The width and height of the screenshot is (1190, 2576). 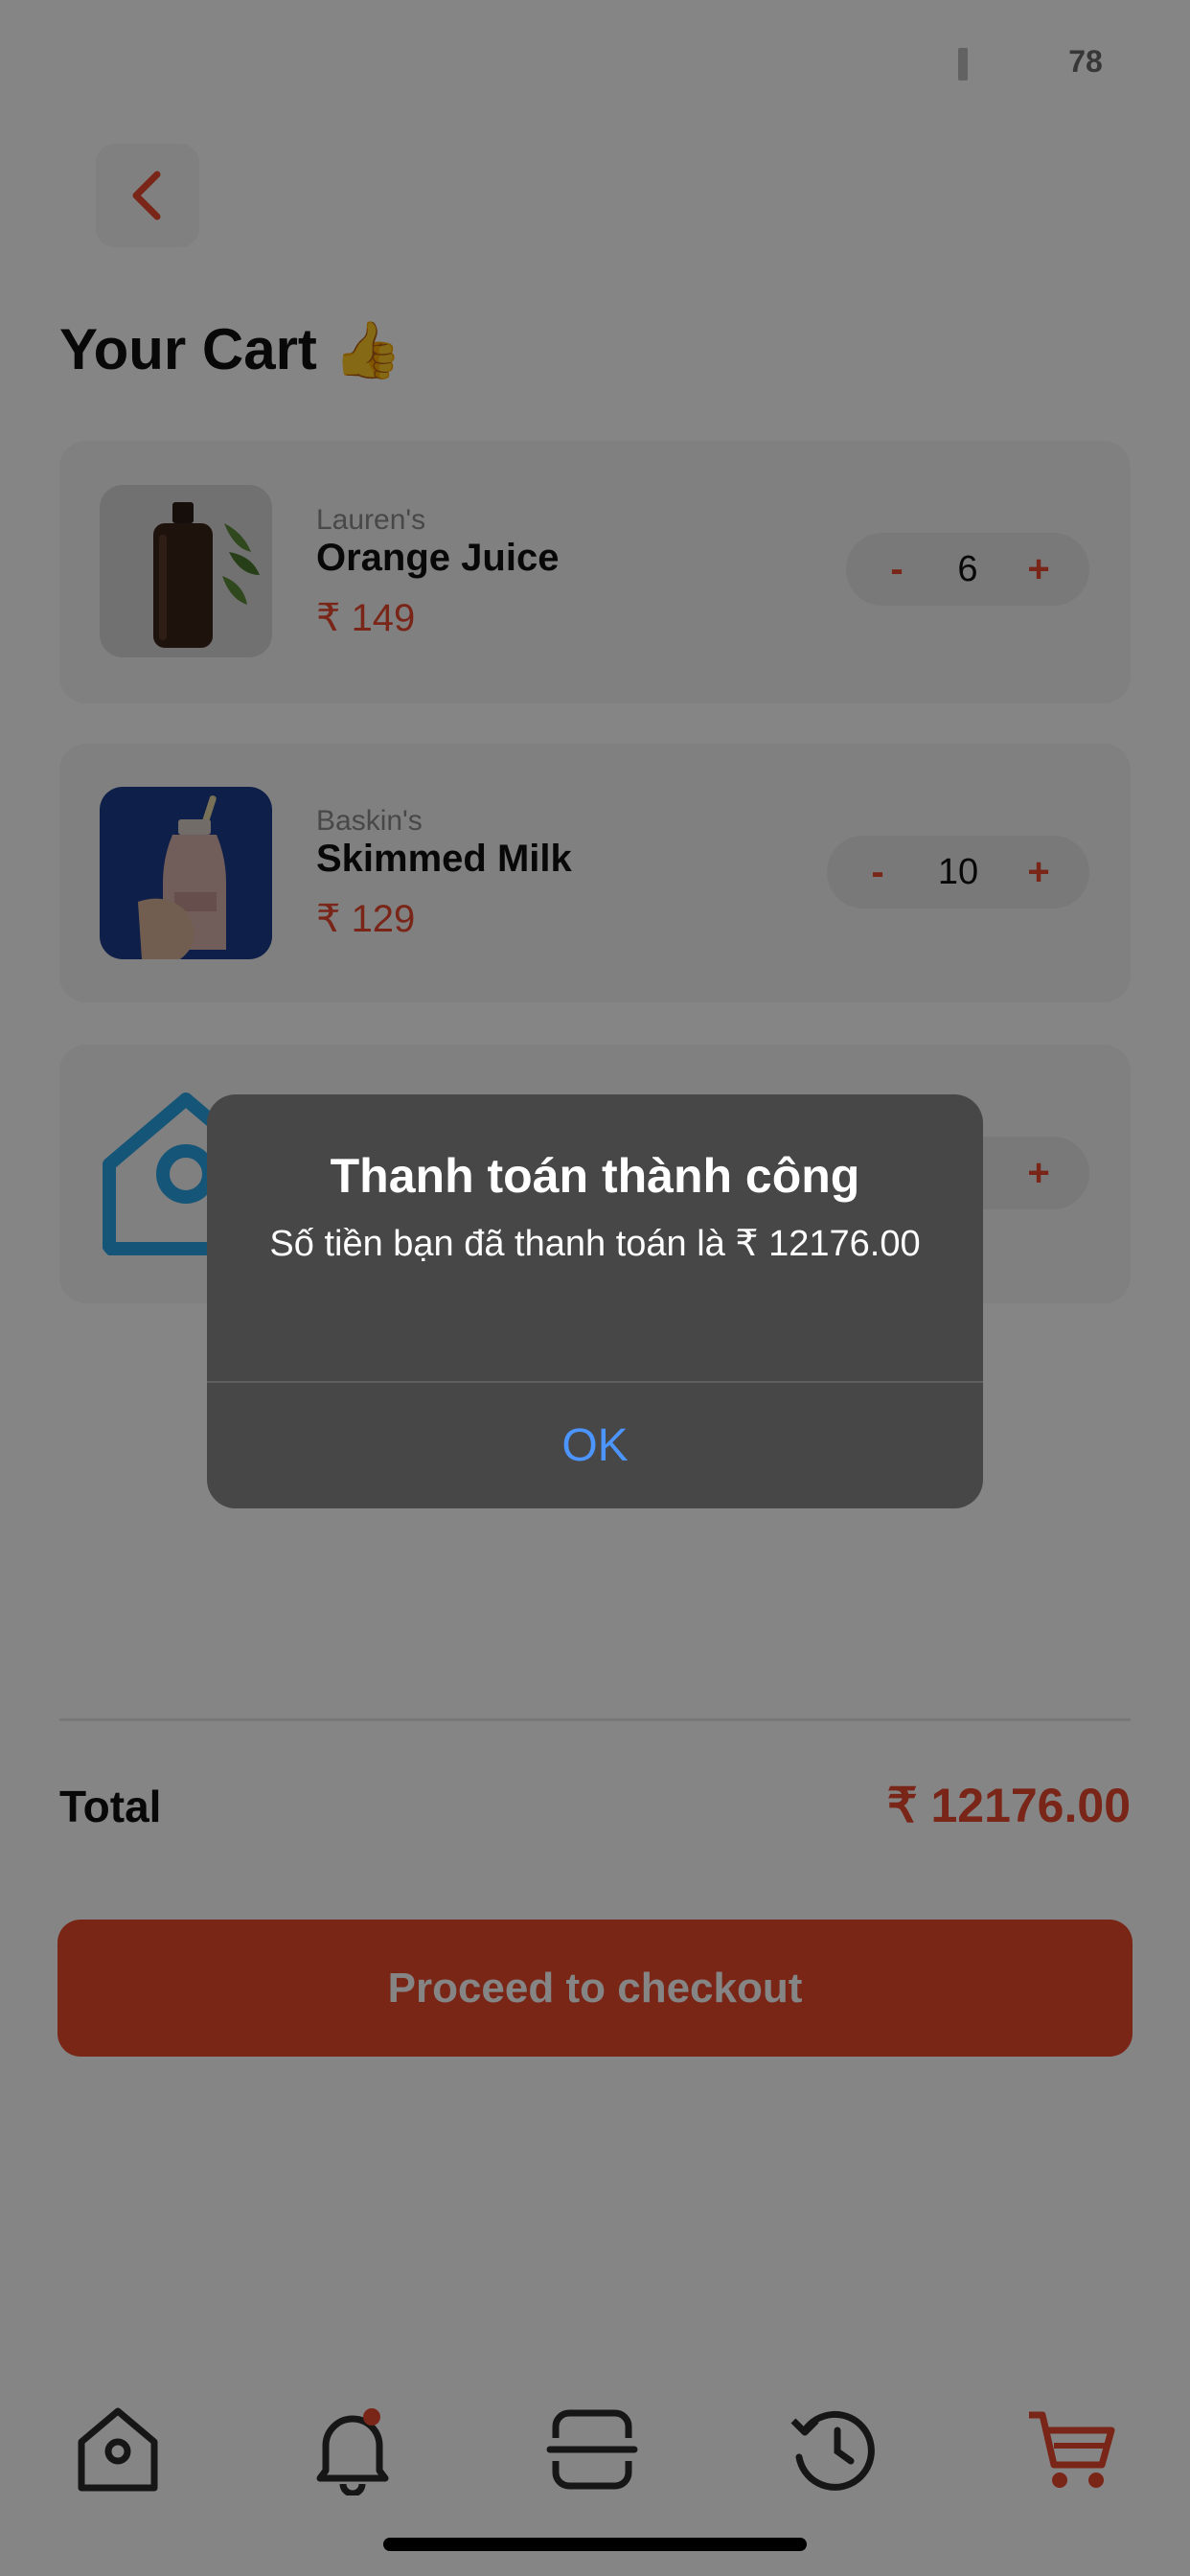 What do you see at coordinates (595, 1244) in the screenshot?
I see `alert-message: Số tiền bạn đã thanh toán là ₹ 12176.00` at bounding box center [595, 1244].